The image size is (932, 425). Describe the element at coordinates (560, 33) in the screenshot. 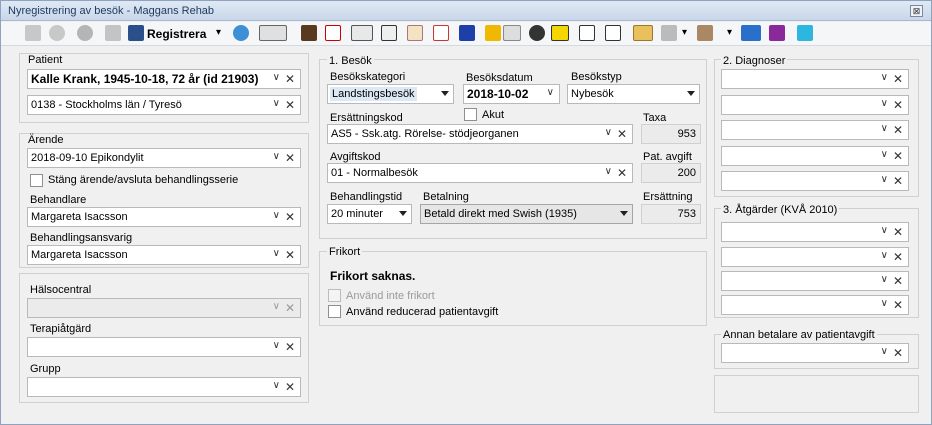

I see `id-icon` at that location.